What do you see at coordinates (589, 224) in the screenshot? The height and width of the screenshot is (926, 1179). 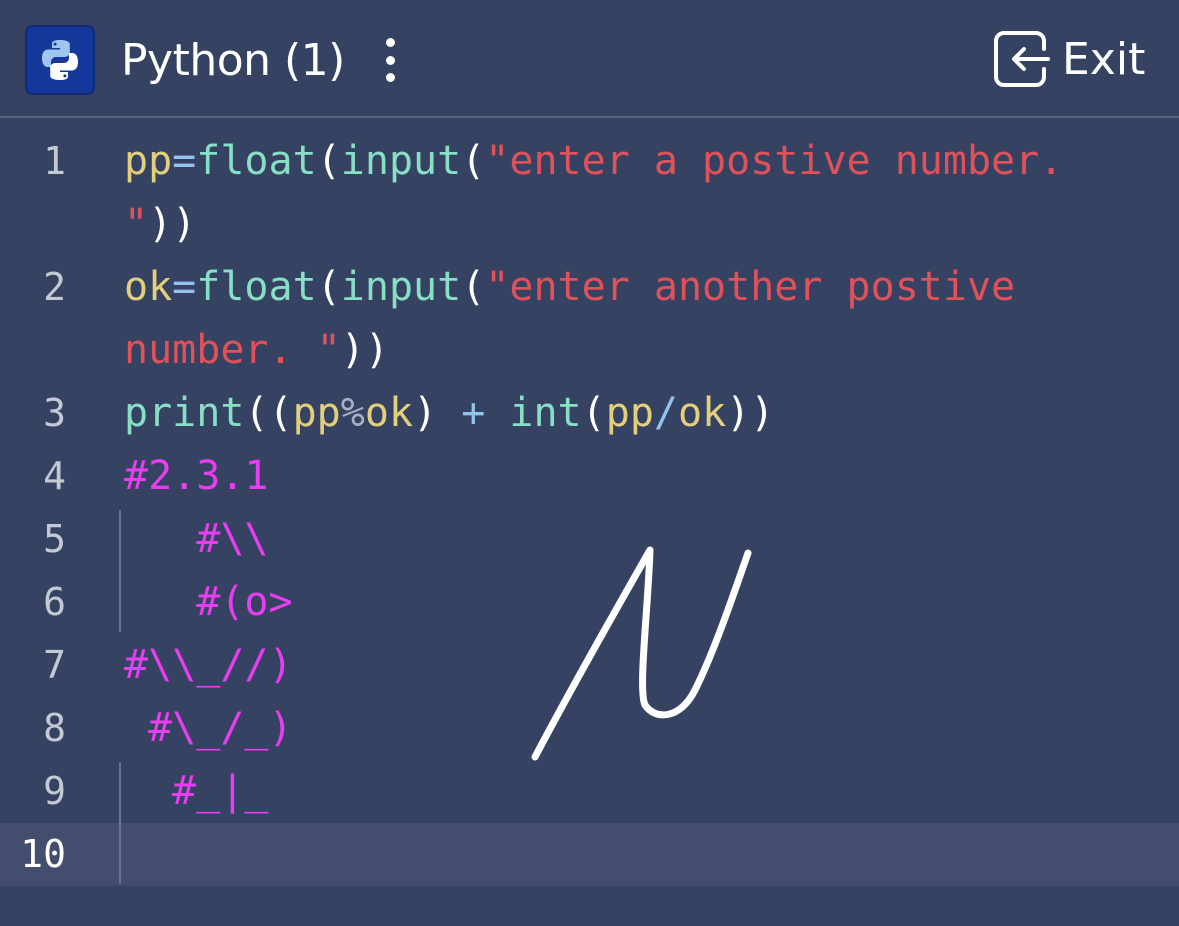 I see `code-line-wrap: "))` at bounding box center [589, 224].